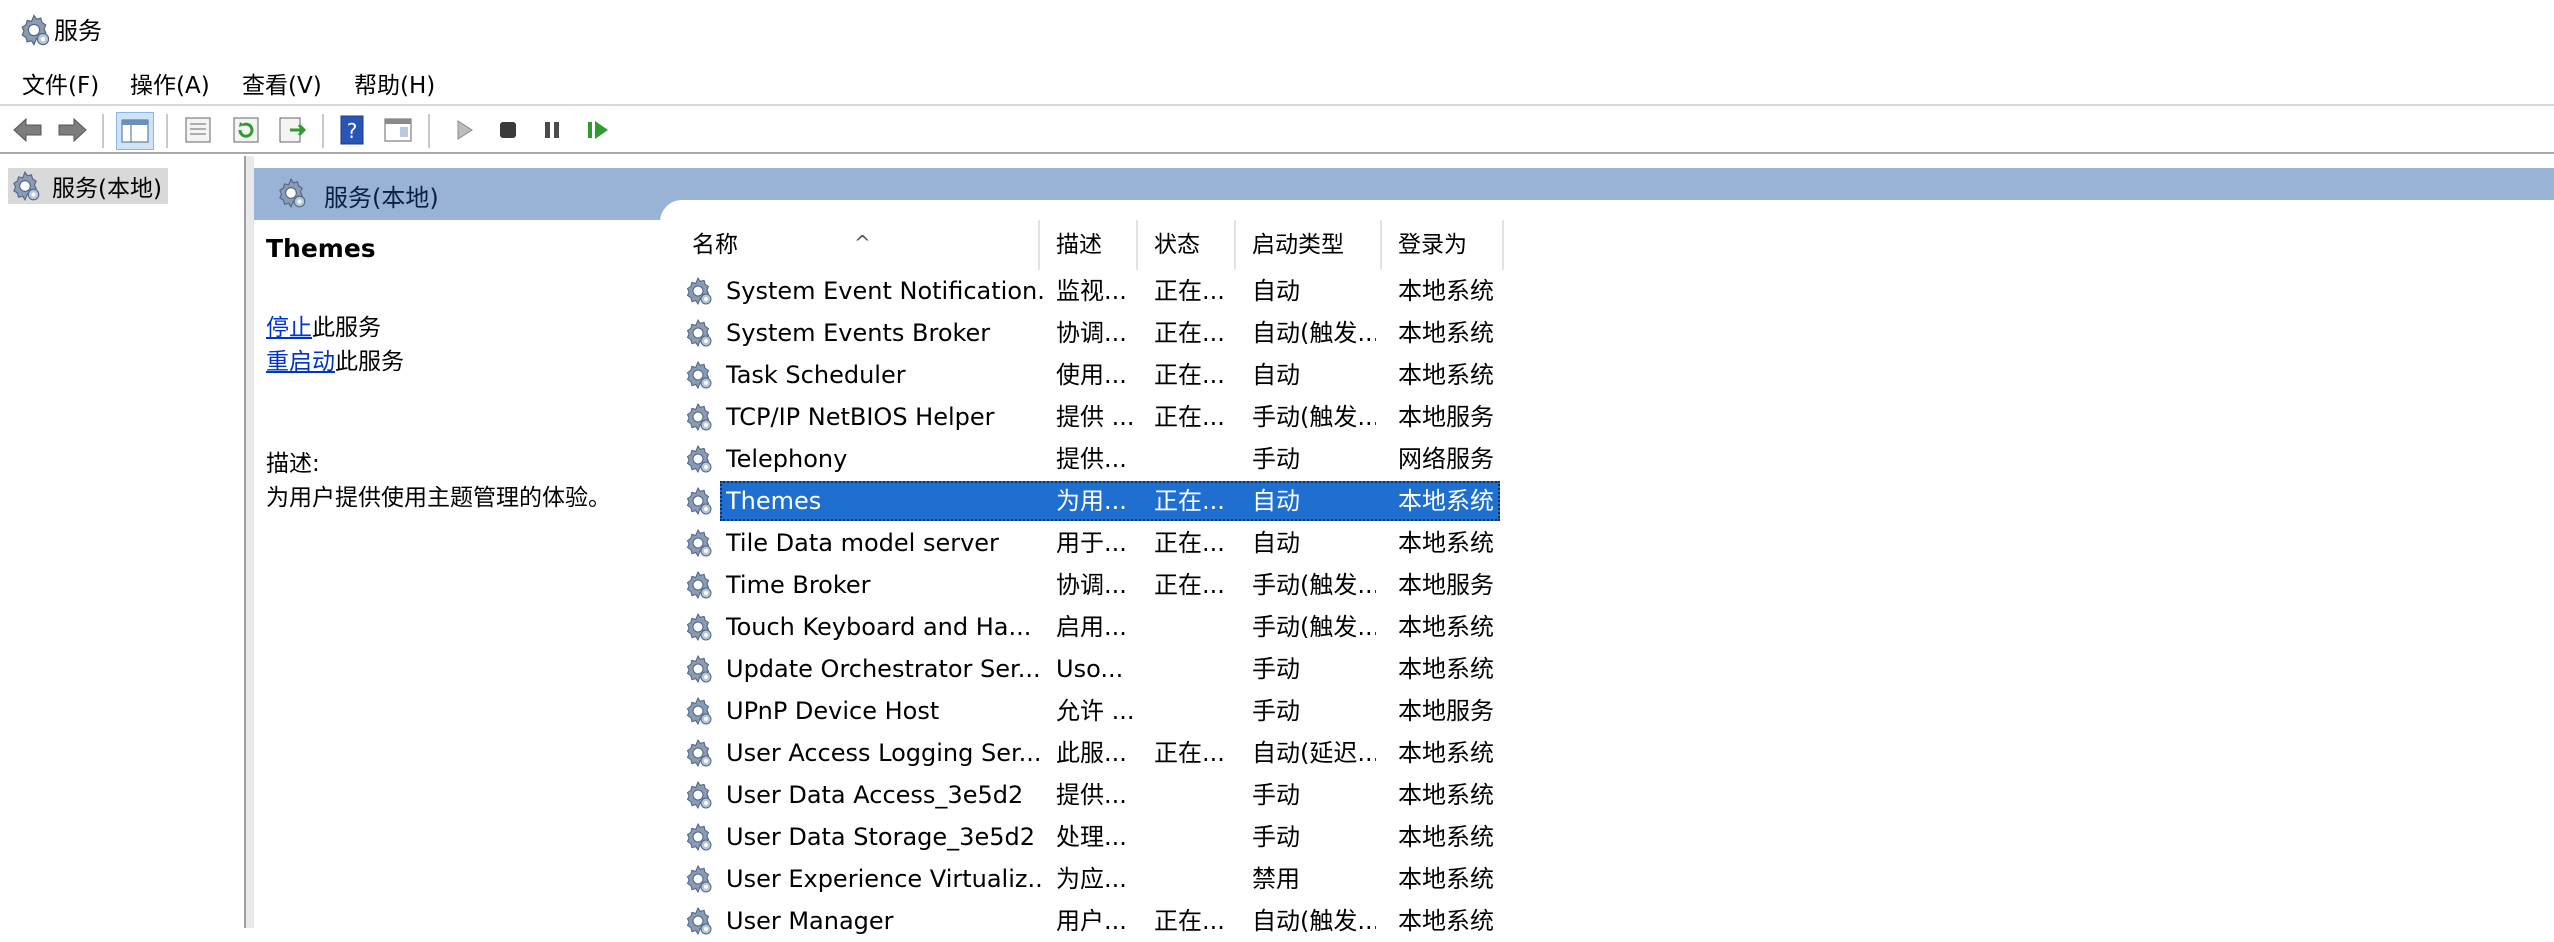 Image resolution: width=2554 pixels, height=942 pixels. I want to click on show-hide-console-tree-icon, so click(135, 131).